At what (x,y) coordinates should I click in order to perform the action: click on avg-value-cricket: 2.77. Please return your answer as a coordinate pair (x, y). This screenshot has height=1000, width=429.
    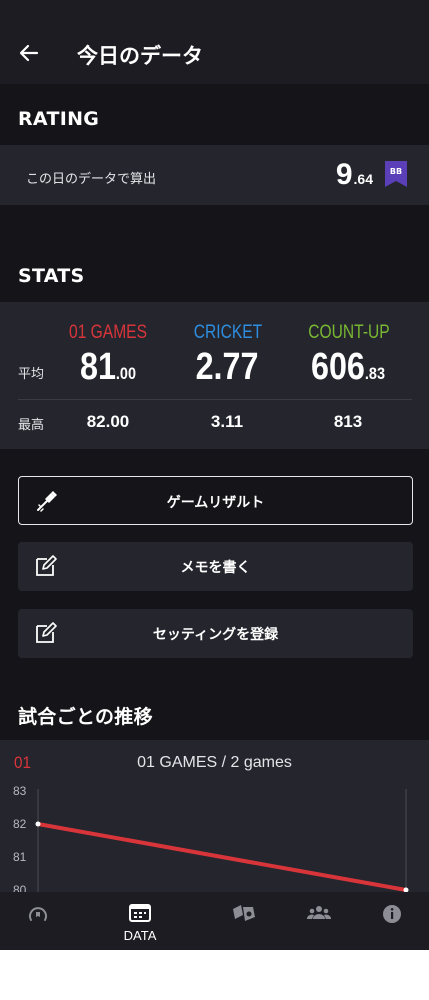
    Looking at the image, I should click on (227, 367).